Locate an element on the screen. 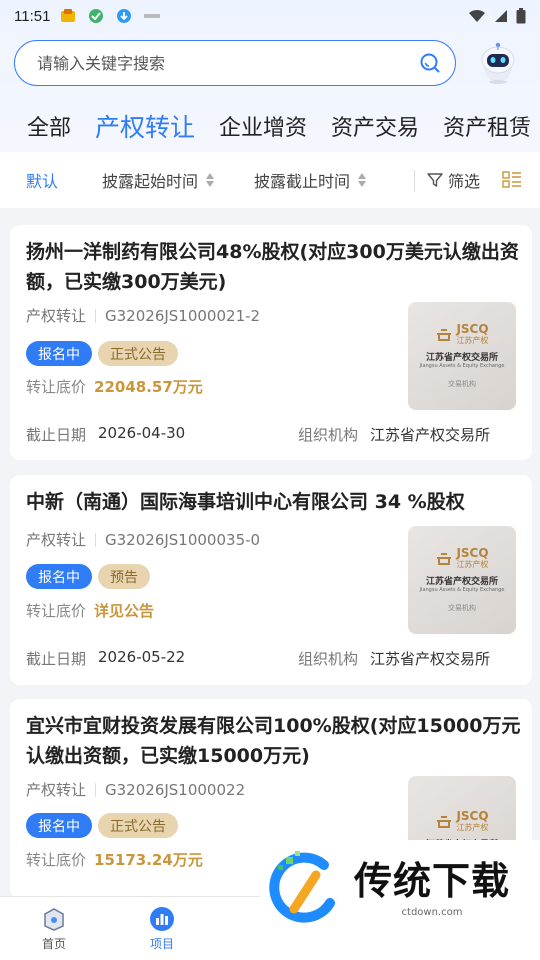 This screenshot has width=540, height=960. listing-type-row: 产权转让 G32026JS1000021-2 is located at coordinates (143, 315).